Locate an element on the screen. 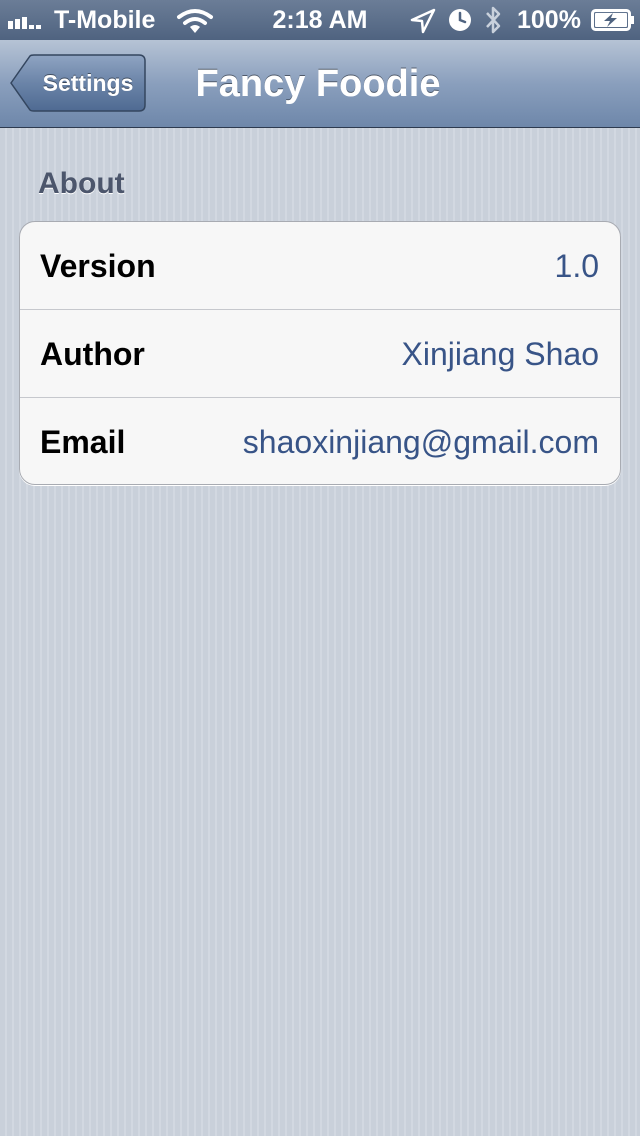  table-row-email: Email shaoxinjiang@gmail.com is located at coordinates (320, 441).